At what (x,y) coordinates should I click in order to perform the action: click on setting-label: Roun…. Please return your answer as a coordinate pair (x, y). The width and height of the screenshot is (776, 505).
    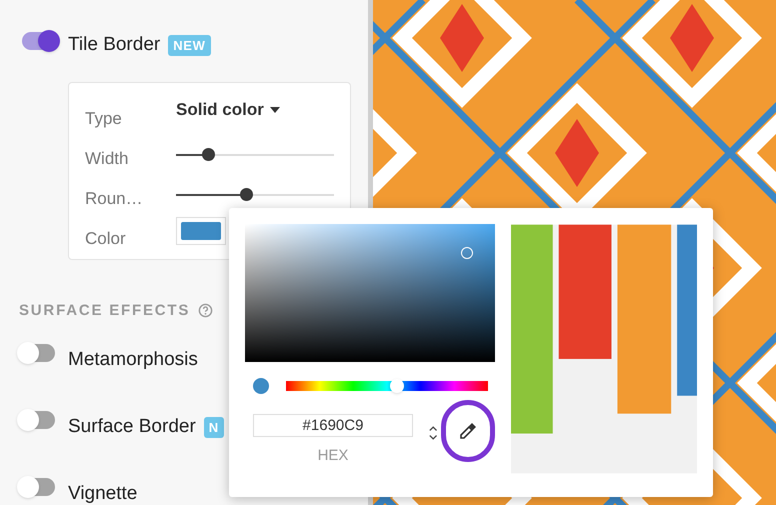
    Looking at the image, I should click on (114, 199).